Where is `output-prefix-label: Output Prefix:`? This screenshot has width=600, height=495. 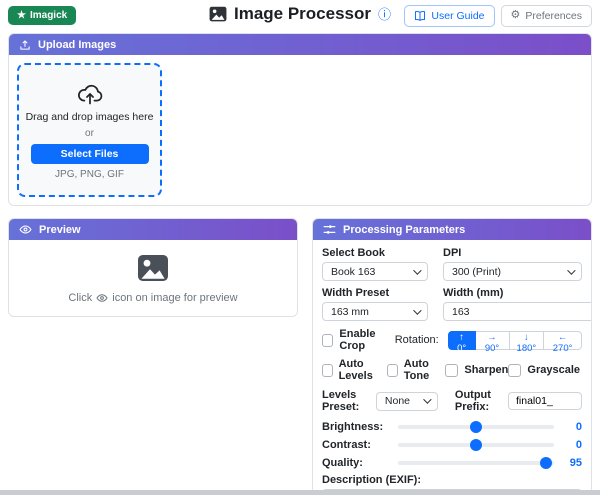 output-prefix-label: Output Prefix: is located at coordinates (472, 401).